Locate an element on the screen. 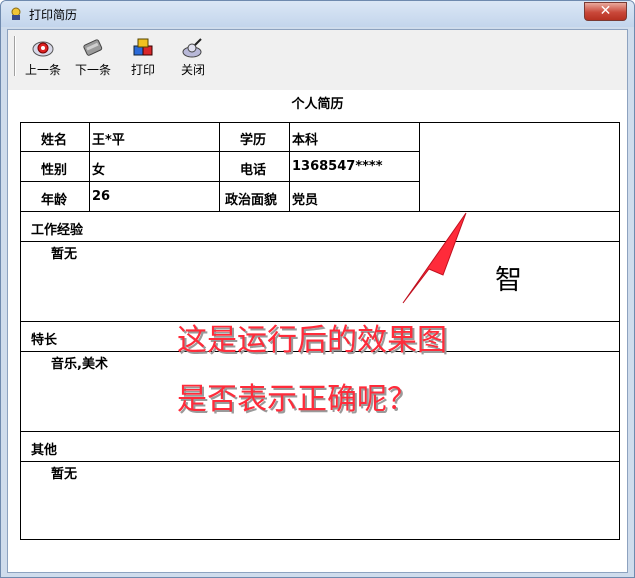 This screenshot has width=635, height=578. prev-record-button: 上一条 is located at coordinates (43, 56).